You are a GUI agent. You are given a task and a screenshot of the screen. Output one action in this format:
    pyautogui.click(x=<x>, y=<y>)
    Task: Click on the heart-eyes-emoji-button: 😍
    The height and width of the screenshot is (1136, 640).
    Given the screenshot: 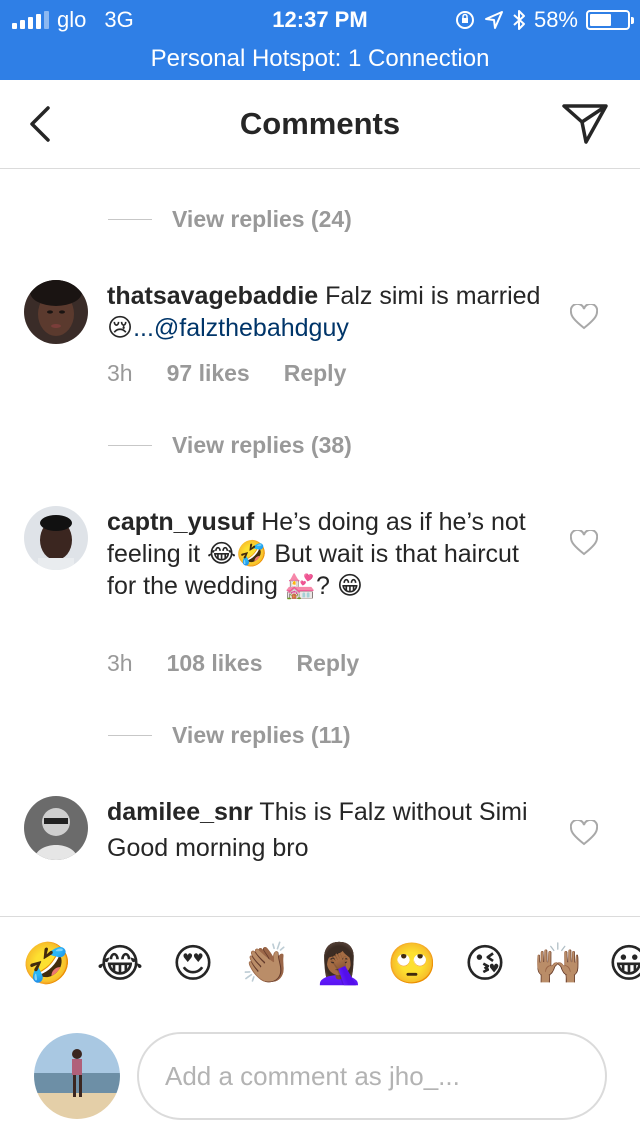 What is the action you would take?
    pyautogui.click(x=193, y=964)
    